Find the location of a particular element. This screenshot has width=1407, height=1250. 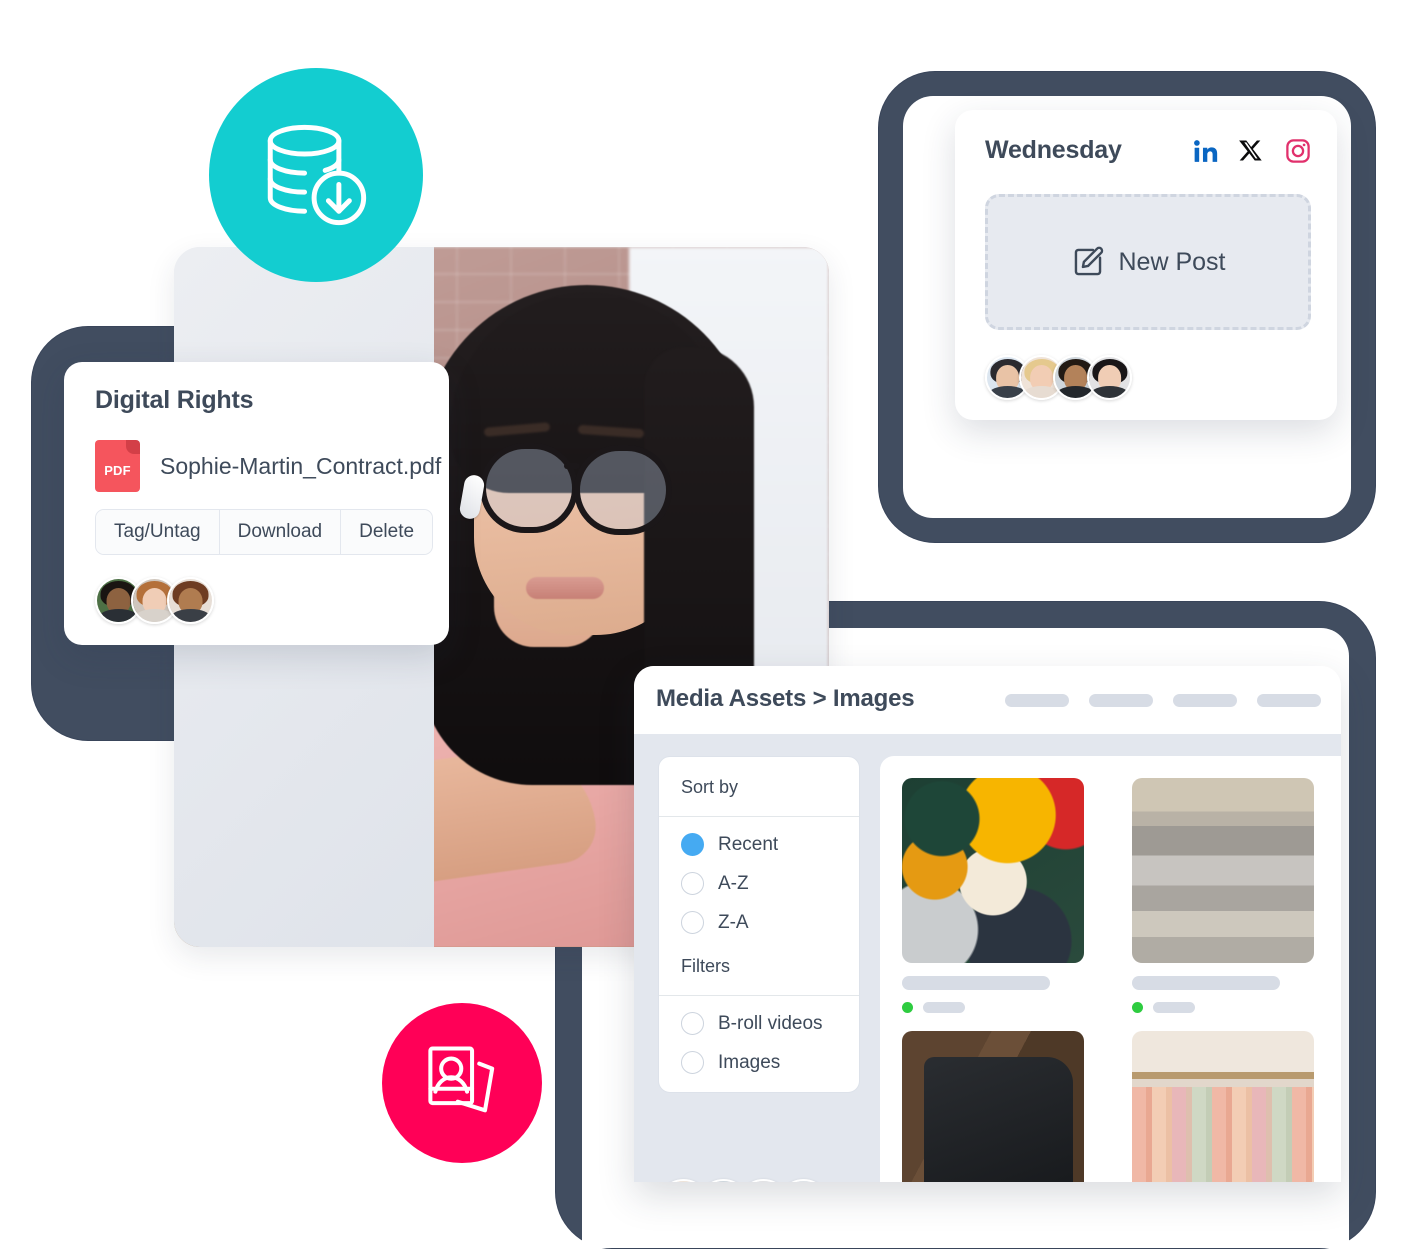

filter-options: B-roll videos Images is located at coordinates (759, 1044).